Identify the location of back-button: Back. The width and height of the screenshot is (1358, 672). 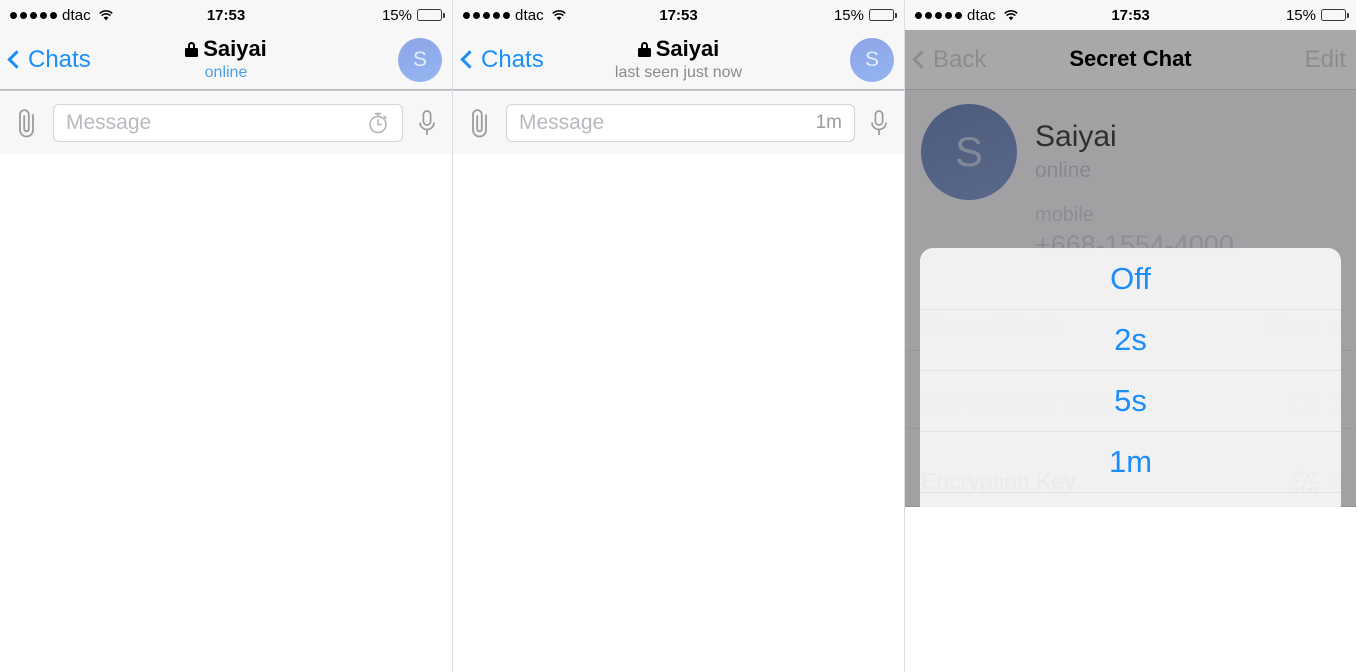
(949, 59).